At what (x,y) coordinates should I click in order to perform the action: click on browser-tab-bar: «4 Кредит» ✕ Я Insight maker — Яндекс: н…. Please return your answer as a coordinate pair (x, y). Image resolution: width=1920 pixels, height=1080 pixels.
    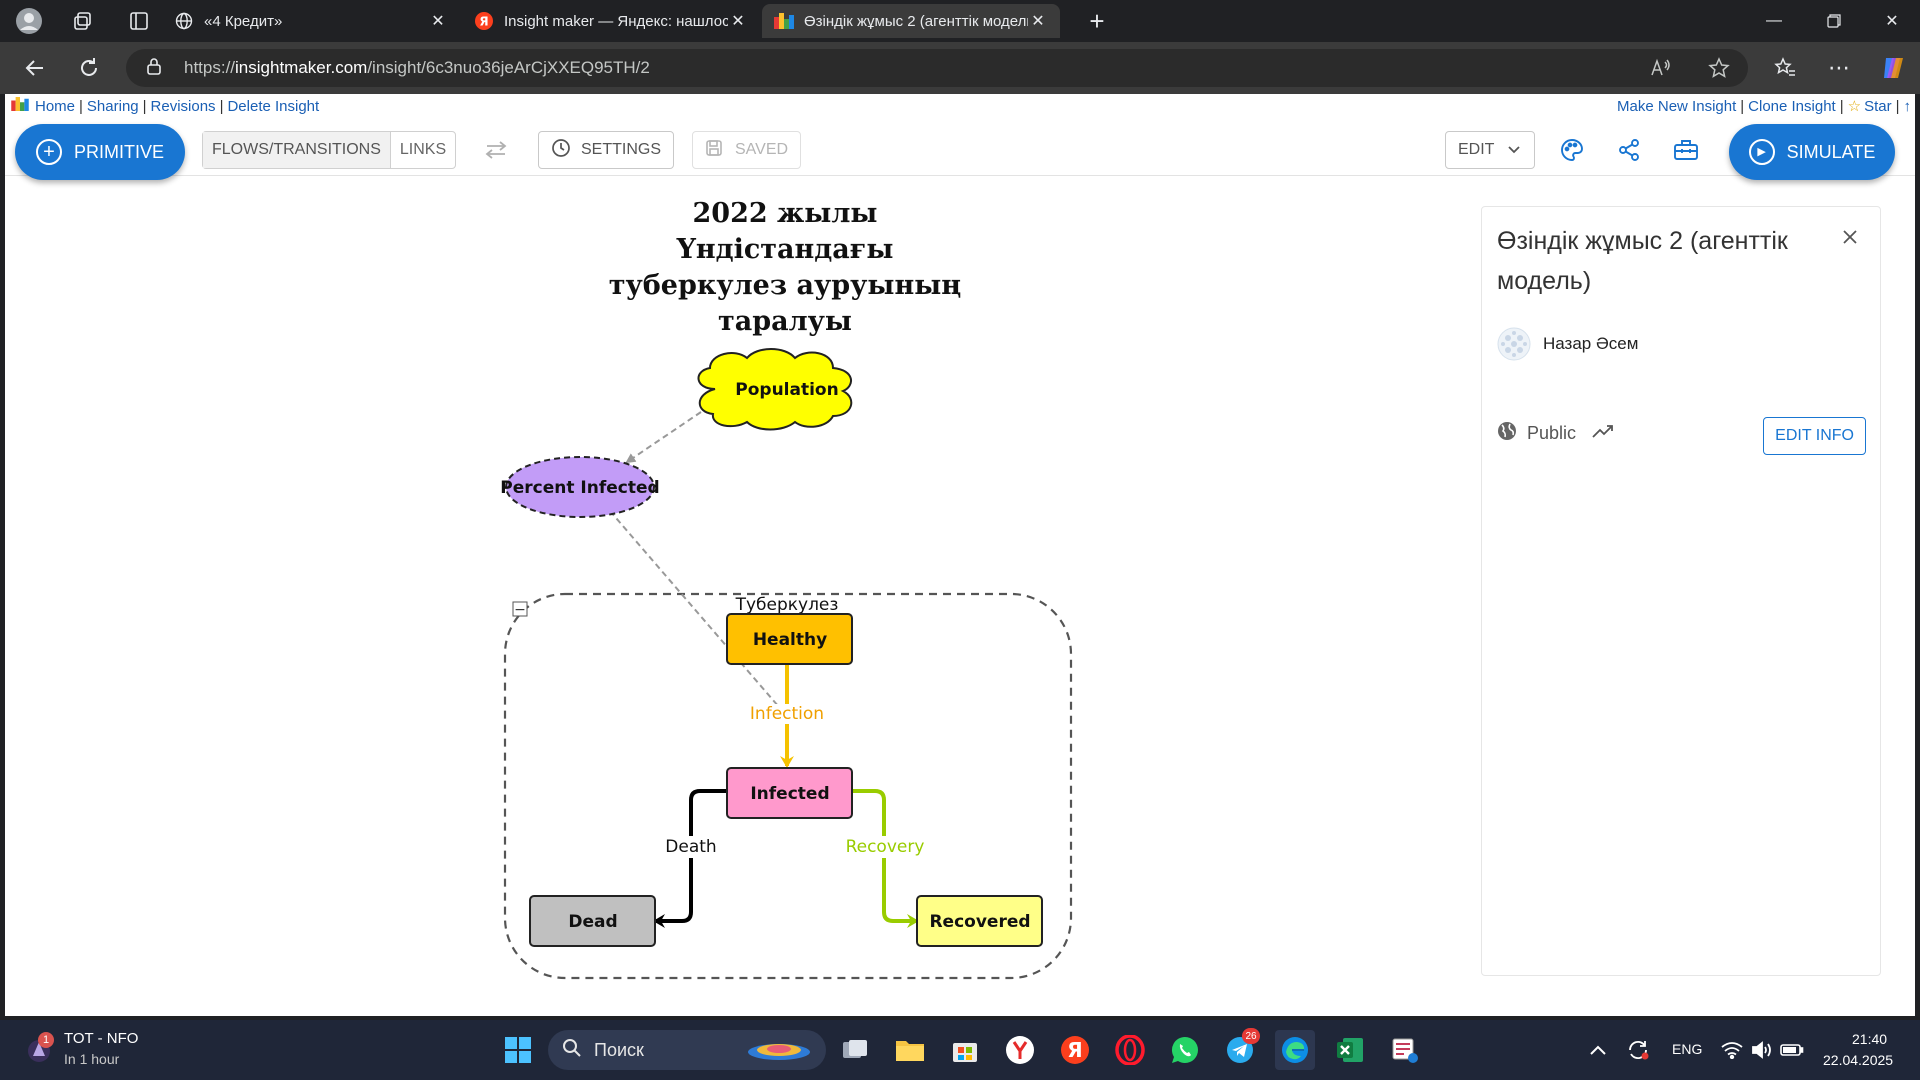
    Looking at the image, I should click on (960, 21).